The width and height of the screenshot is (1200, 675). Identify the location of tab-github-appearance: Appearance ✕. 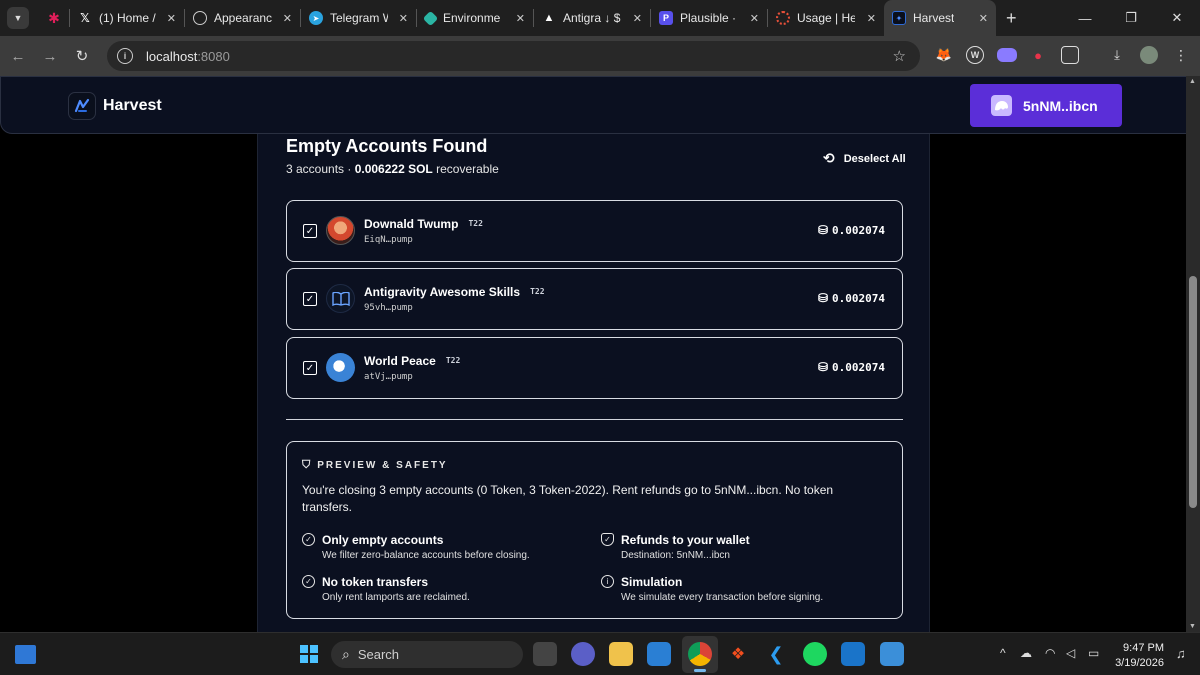
(242, 18).